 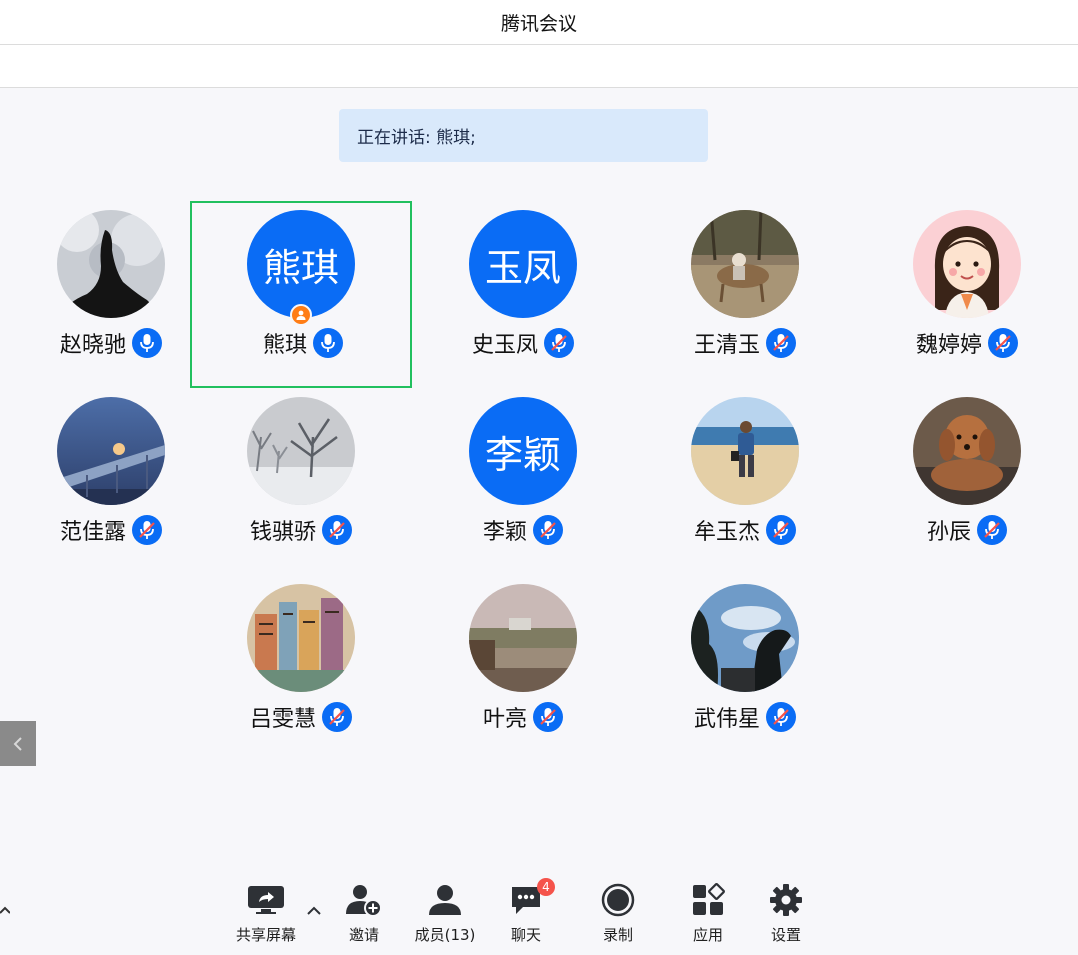 I want to click on settings-label: 设置, so click(x=785, y=935).